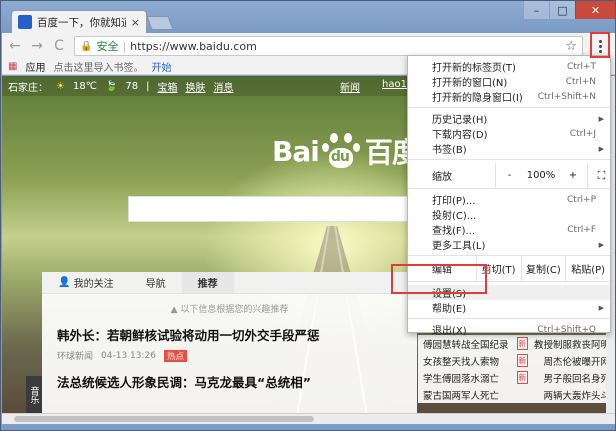 The image size is (616, 431). What do you see at coordinates (461, 395) in the screenshot?
I see `hot-item: 蒙古国两军人死亡` at bounding box center [461, 395].